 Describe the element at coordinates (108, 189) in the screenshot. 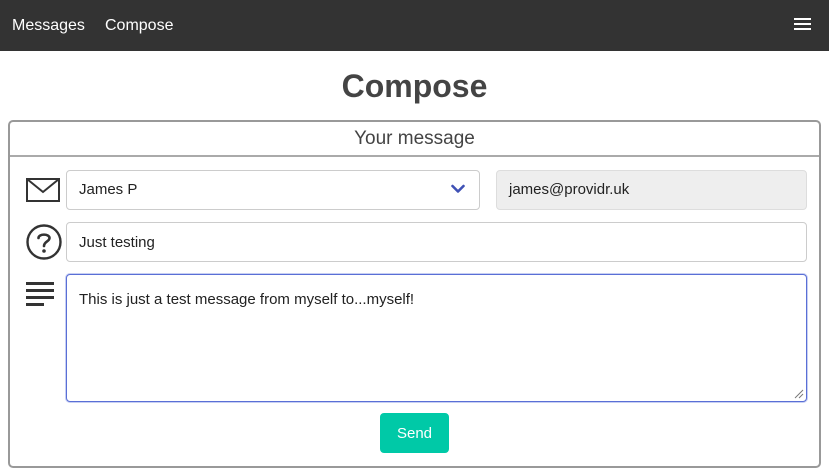

I see `recipient-select-value: James P` at that location.